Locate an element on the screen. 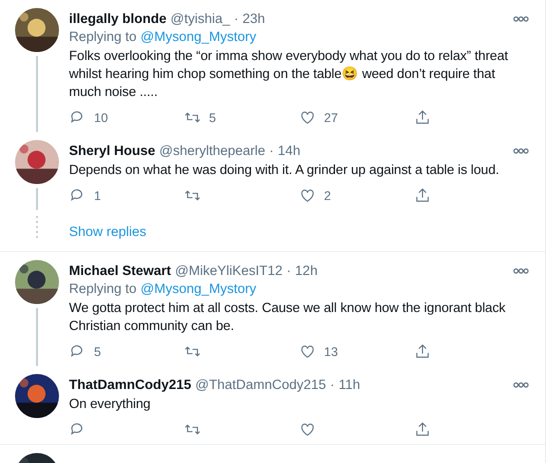 The image size is (546, 463). like-button: 27 is located at coordinates (356, 117).